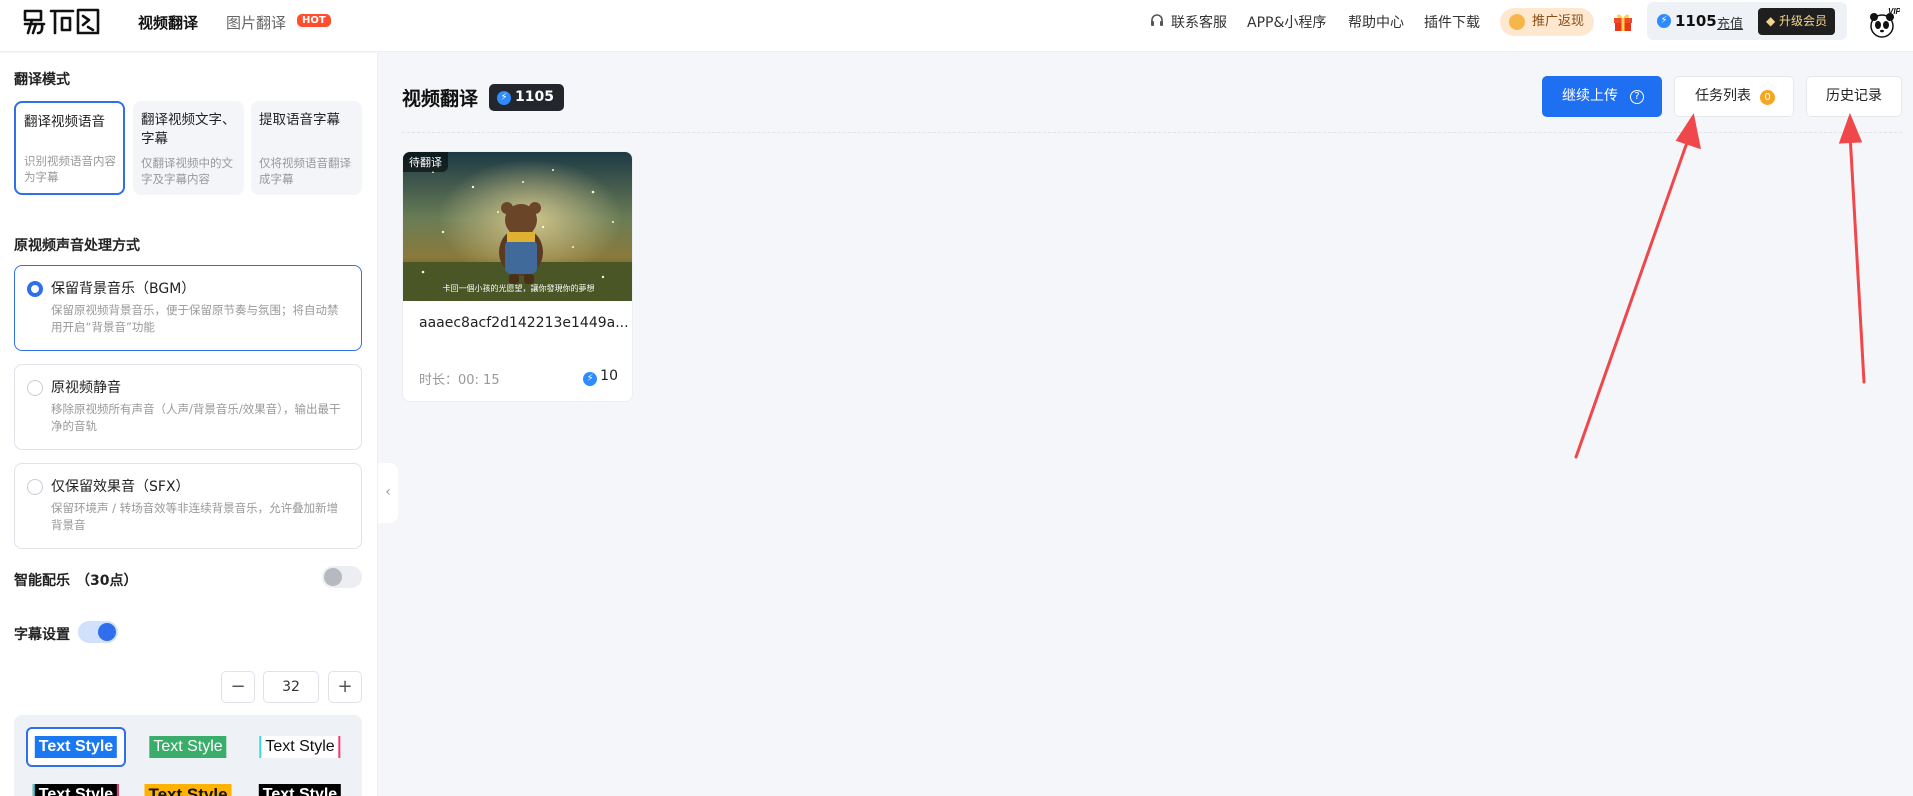 The width and height of the screenshot is (1913, 796). I want to click on mode-translate-text: 翻译视频文字、字幕 仅翻译视频中的文字及字幕内容, so click(188, 148).